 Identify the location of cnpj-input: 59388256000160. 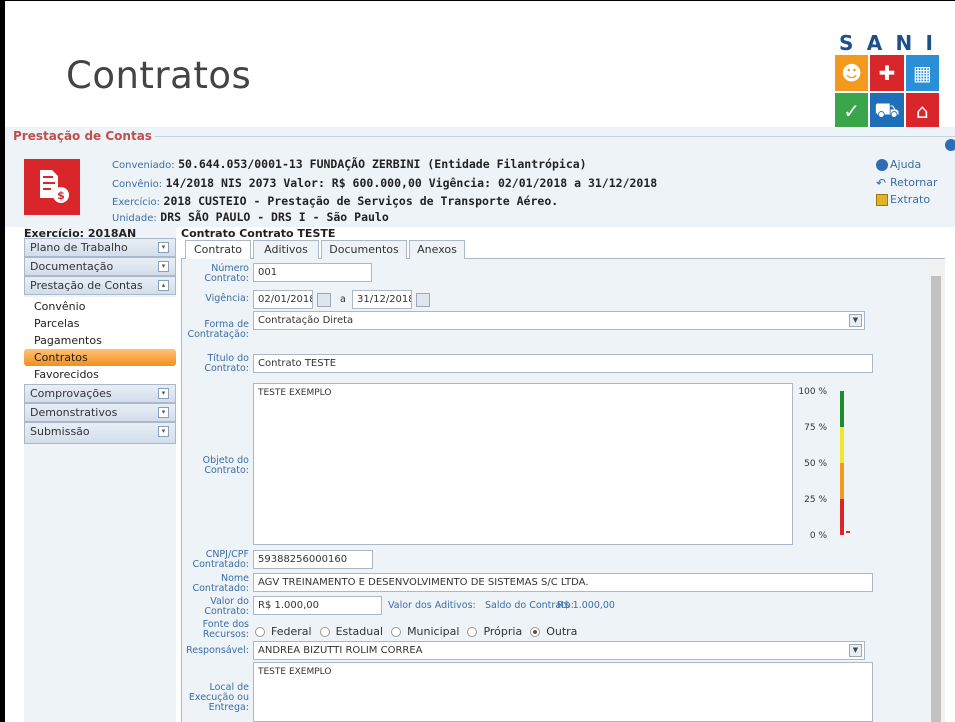
(313, 559).